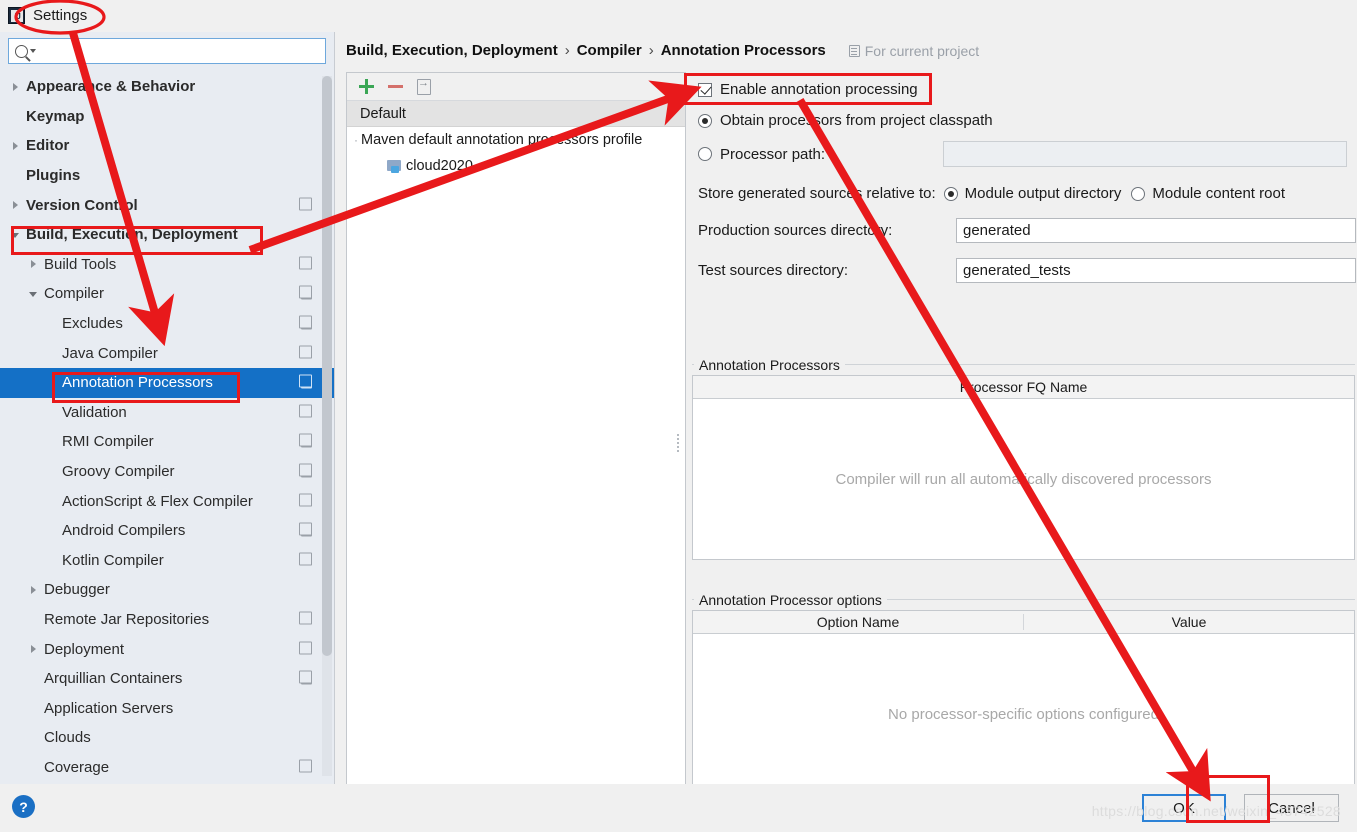  I want to click on title-bar: Settings, so click(678, 15).